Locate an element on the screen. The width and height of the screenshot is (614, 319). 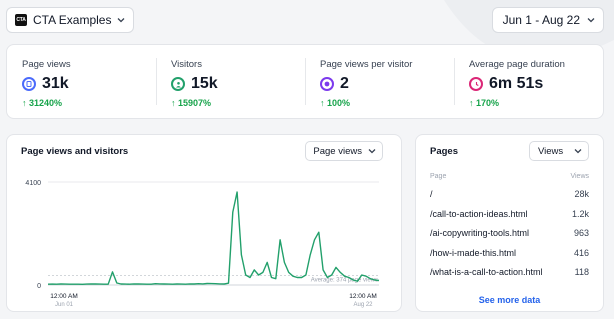
x-tick-date: Jun 01 is located at coordinates (64, 305).